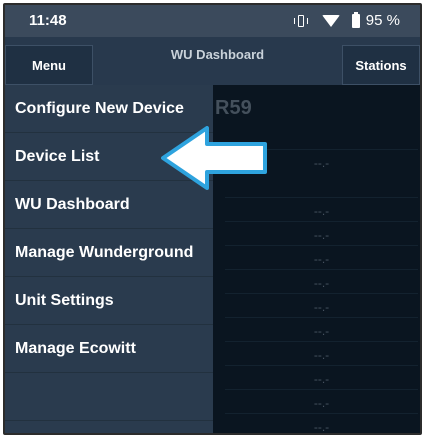 The width and height of the screenshot is (425, 438). I want to click on stations-button: Stations, so click(381, 65).